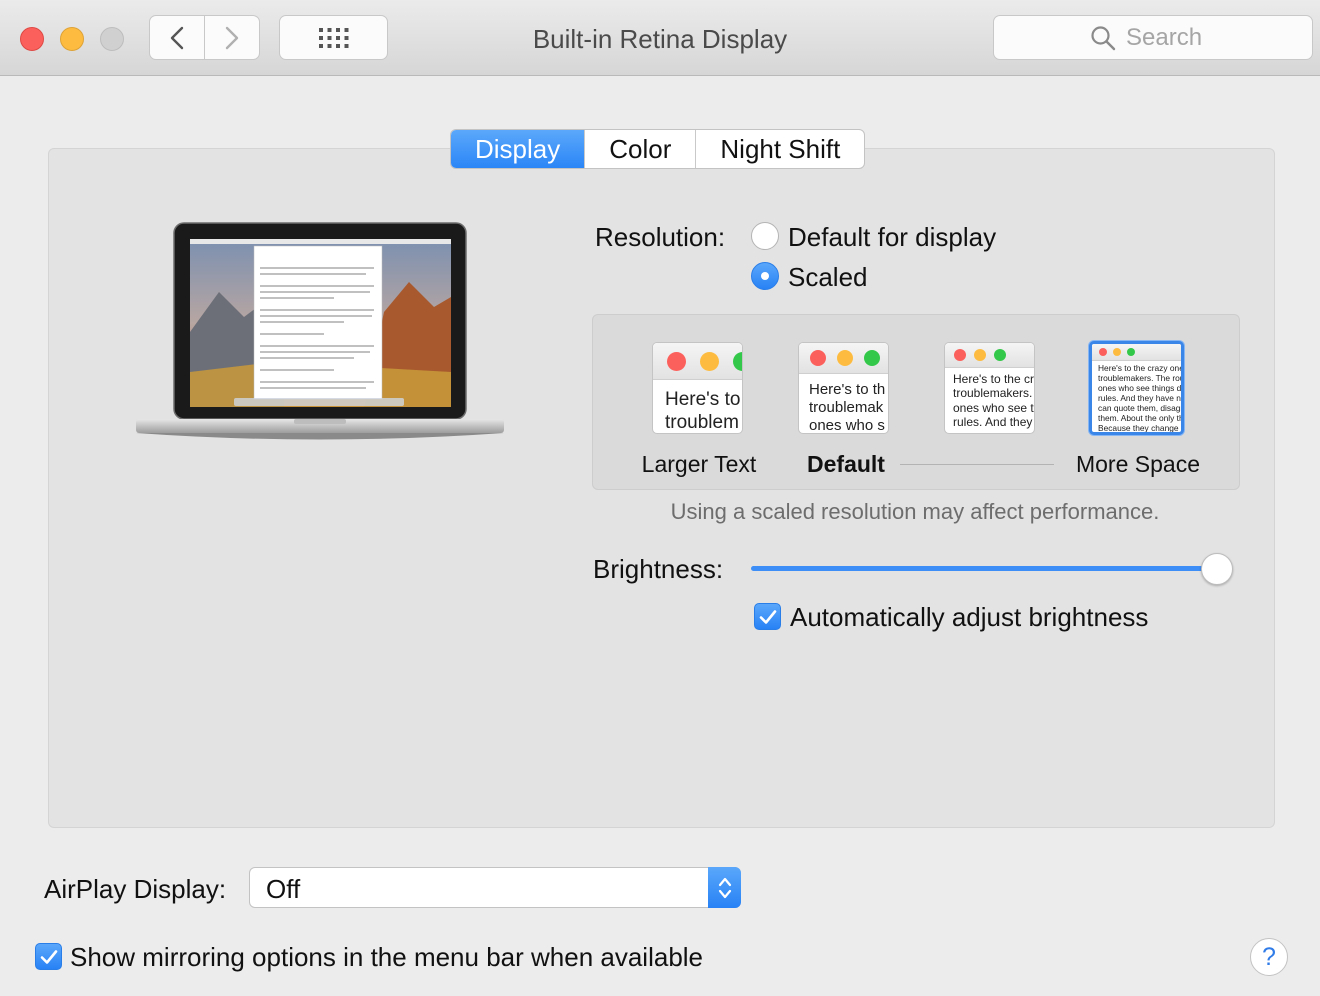 The height and width of the screenshot is (996, 1320). What do you see at coordinates (72, 39) in the screenshot?
I see `minimize-window-button` at bounding box center [72, 39].